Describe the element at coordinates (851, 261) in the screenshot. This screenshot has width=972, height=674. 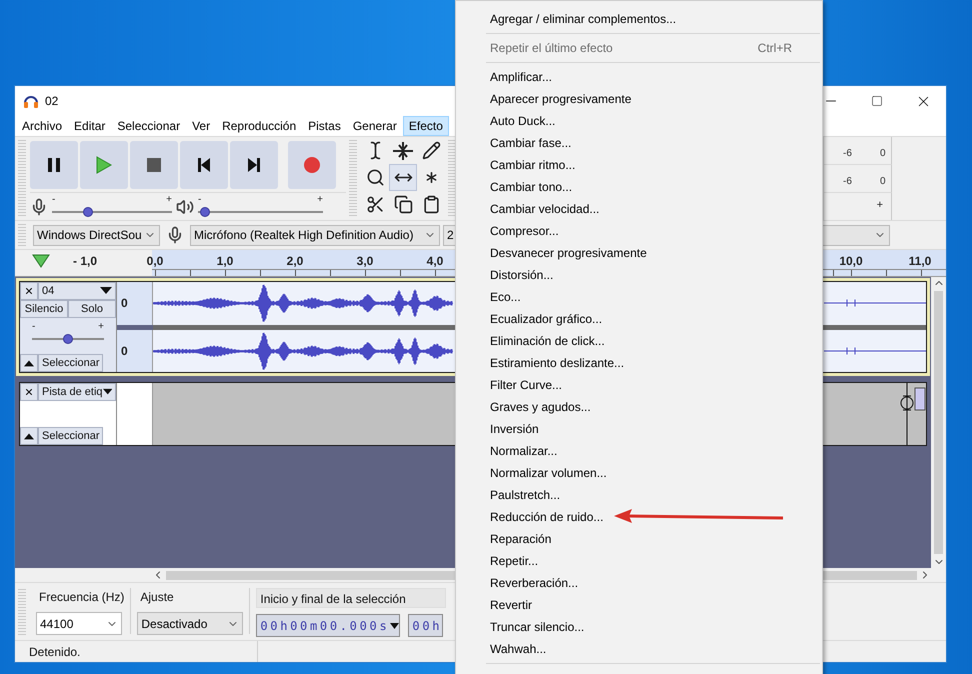
I see `ruler-label: 10,0` at that location.